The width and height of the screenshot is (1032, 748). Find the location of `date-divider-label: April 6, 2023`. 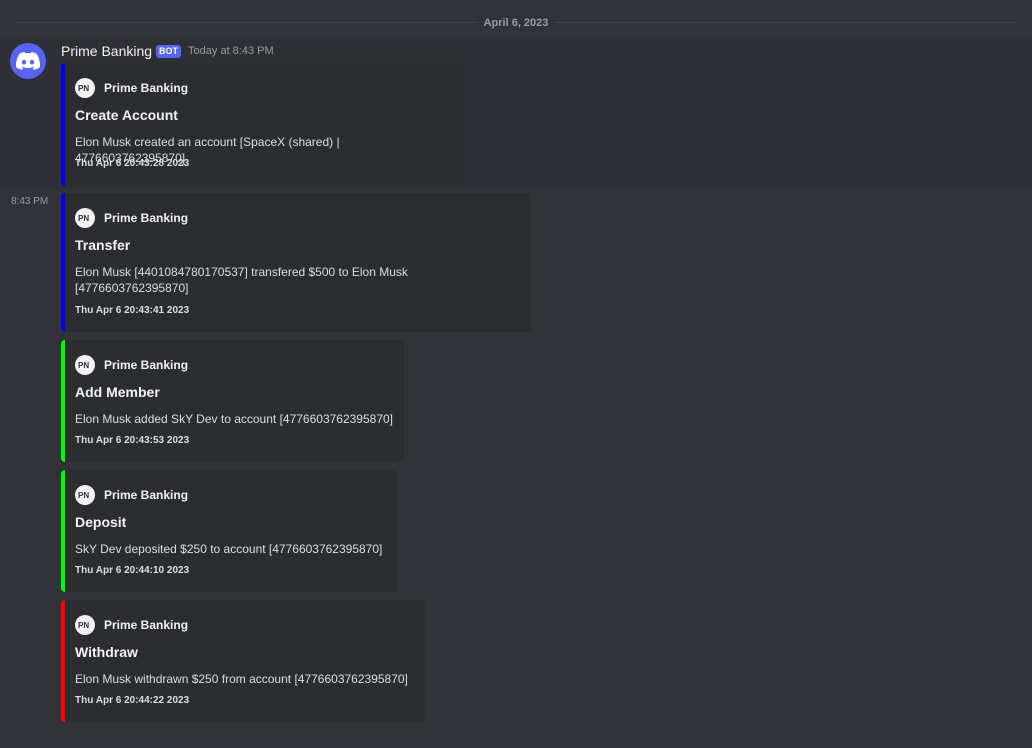

date-divider-label: April 6, 2023 is located at coordinates (516, 23).